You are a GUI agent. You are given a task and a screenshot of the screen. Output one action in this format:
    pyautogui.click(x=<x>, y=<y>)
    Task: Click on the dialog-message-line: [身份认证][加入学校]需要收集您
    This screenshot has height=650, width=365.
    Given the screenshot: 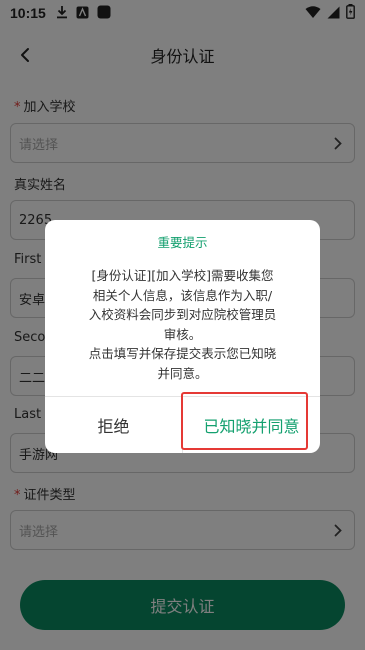 What is the action you would take?
    pyautogui.click(x=182, y=275)
    